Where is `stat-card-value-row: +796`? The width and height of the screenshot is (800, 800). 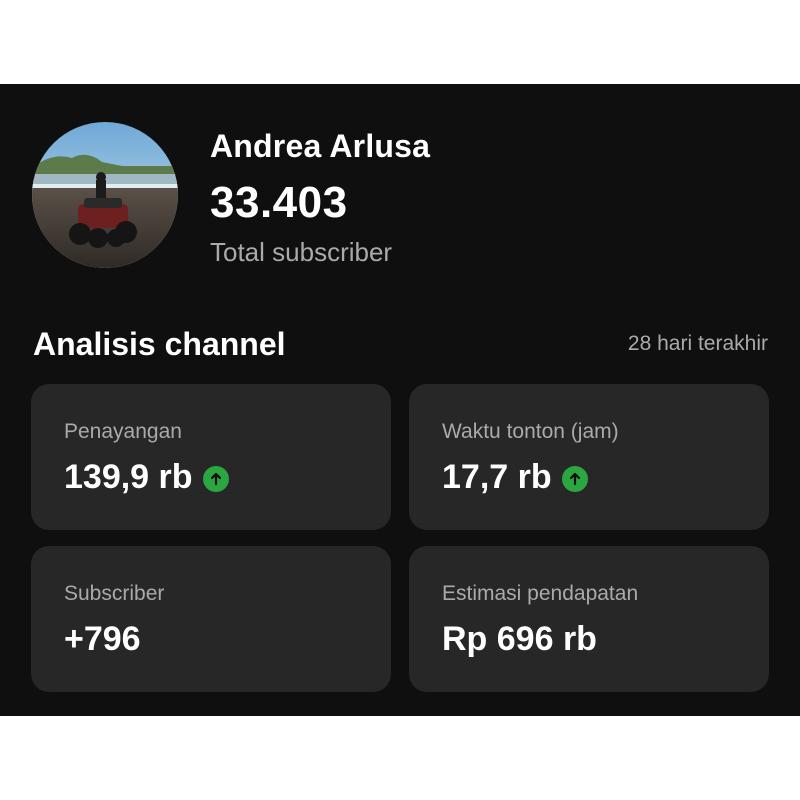
stat-card-value-row: +796 is located at coordinates (102, 639).